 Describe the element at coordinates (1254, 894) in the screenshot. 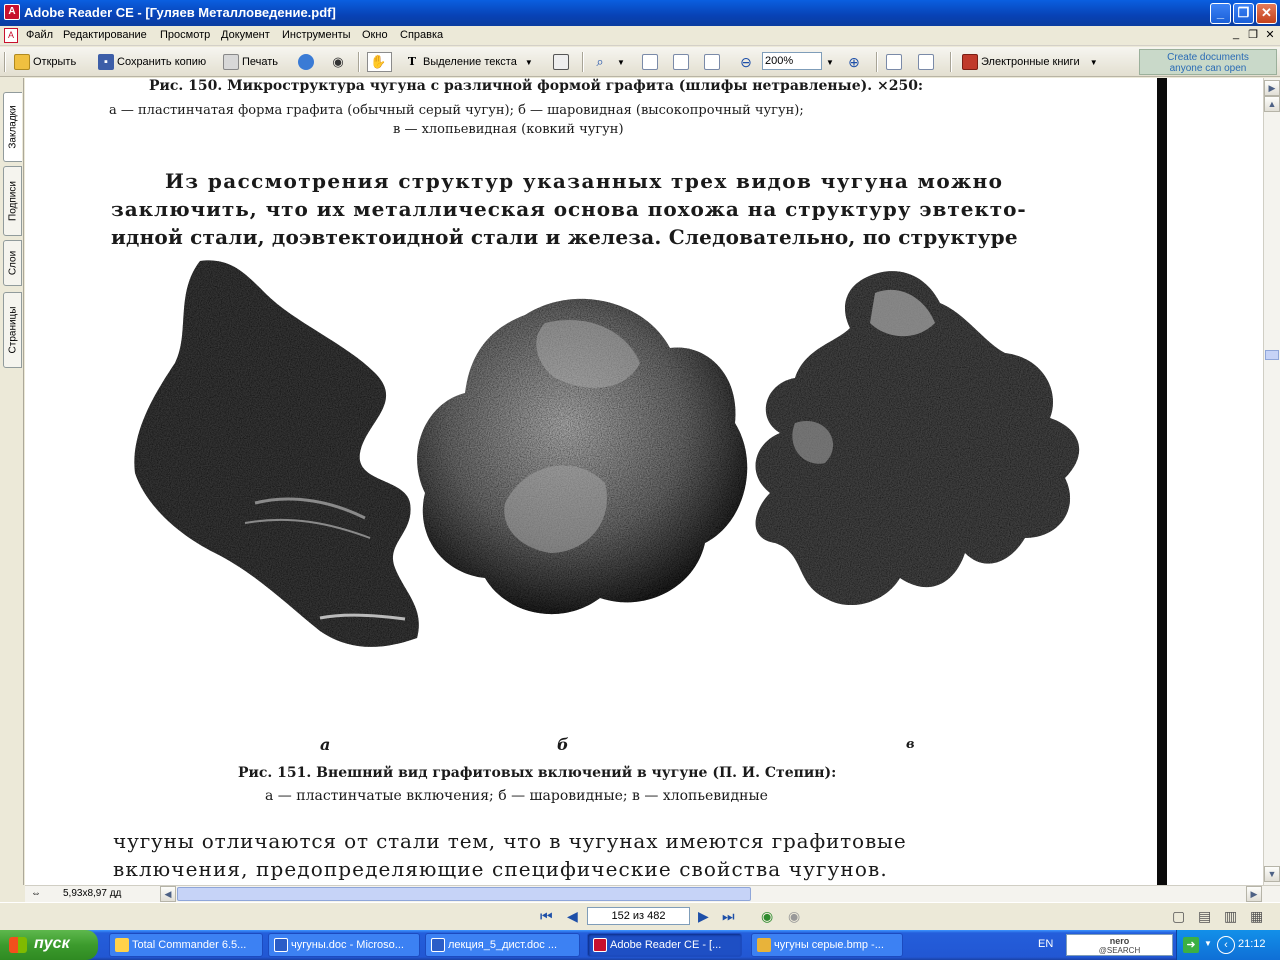

I see `scroll-right-button: ▶` at that location.